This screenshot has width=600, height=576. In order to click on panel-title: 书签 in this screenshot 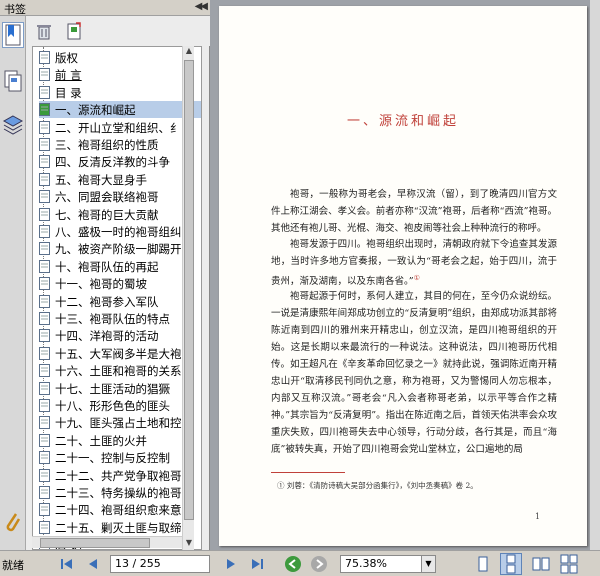, I will do `click(15, 9)`.